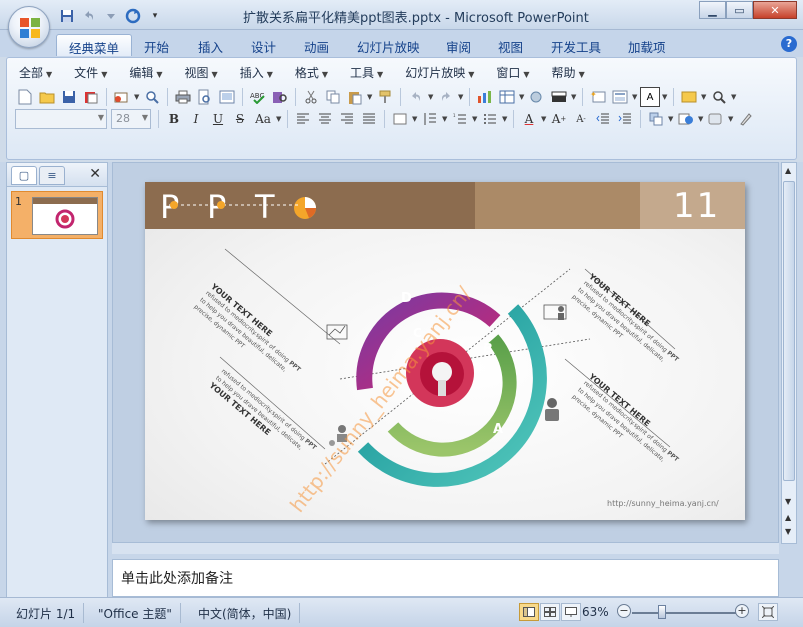 The image size is (803, 627). Describe the element at coordinates (240, 119) in the screenshot. I see `shadow-icon: S` at that location.